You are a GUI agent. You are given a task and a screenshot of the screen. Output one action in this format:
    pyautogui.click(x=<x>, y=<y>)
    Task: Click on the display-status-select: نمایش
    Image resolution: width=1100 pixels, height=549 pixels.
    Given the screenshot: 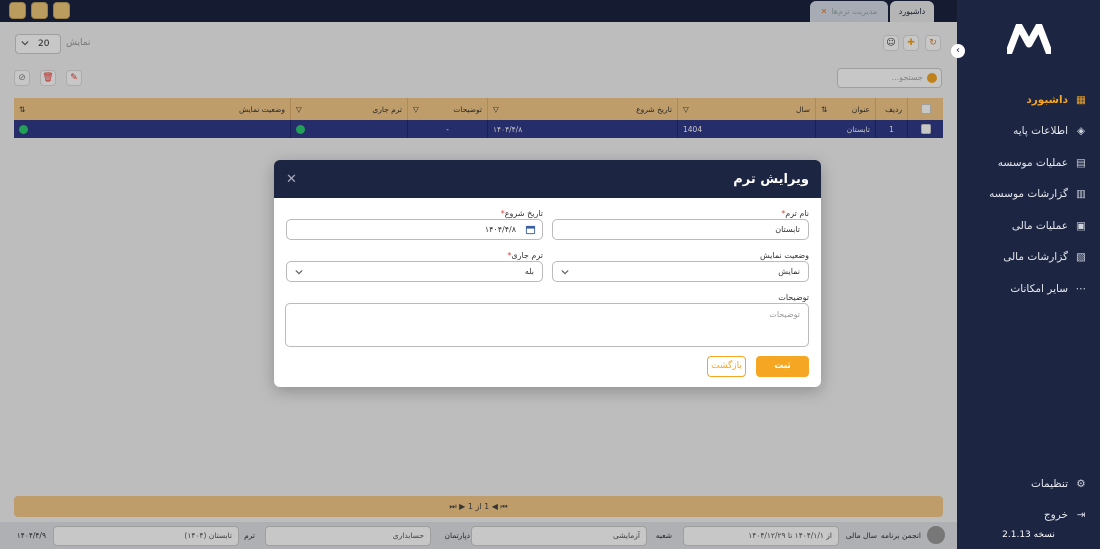 What is the action you would take?
    pyautogui.click(x=680, y=271)
    